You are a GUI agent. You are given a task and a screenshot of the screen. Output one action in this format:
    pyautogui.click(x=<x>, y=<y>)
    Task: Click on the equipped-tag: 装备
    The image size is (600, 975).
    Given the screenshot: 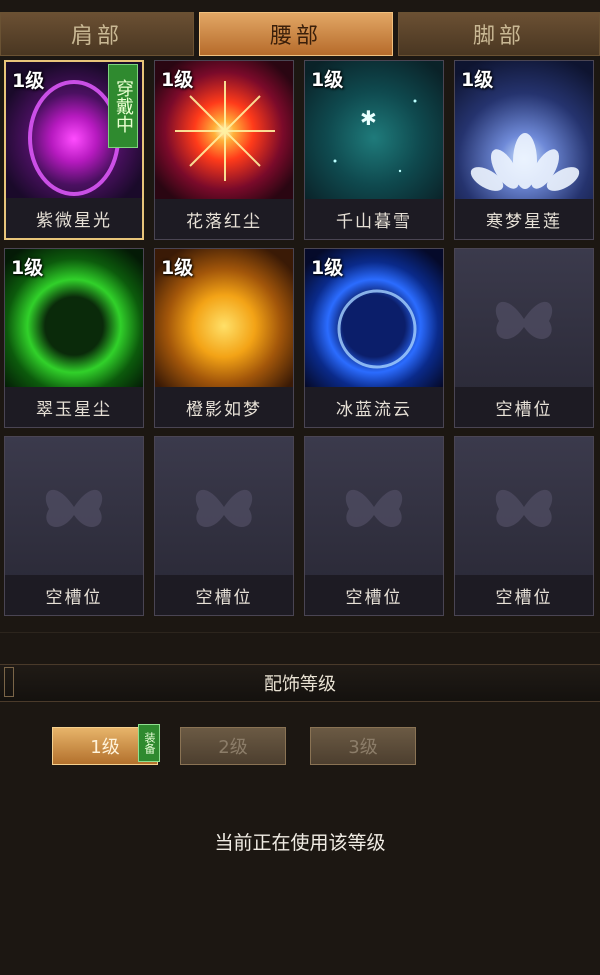 What is the action you would take?
    pyautogui.click(x=149, y=743)
    